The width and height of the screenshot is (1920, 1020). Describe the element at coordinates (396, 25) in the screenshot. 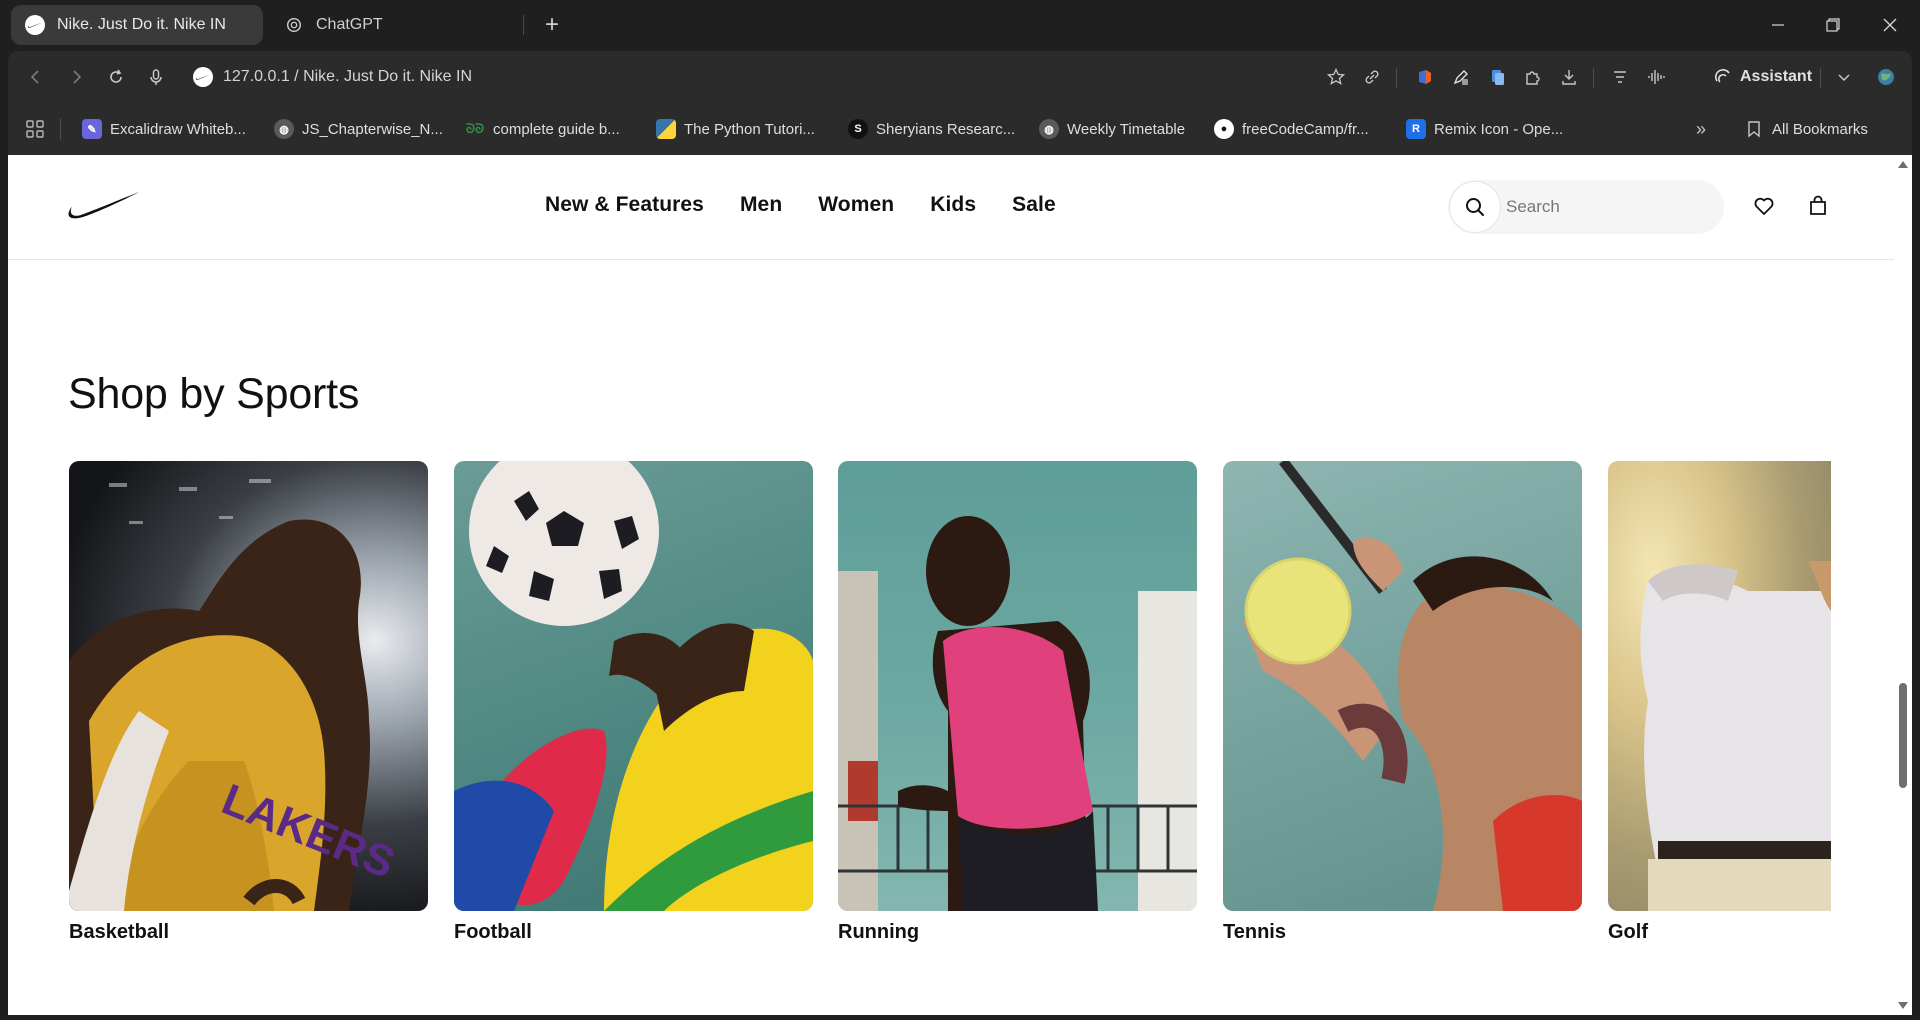

I see `tab-chatgpt: ChatGPT` at that location.